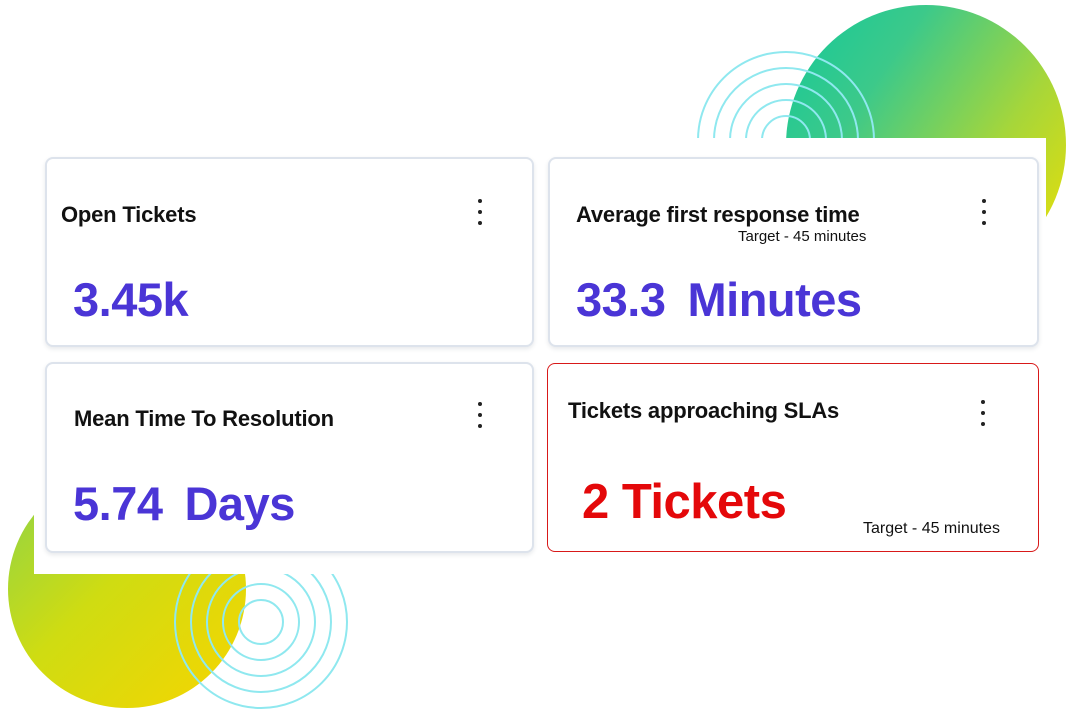  What do you see at coordinates (704, 410) in the screenshot?
I see `card-title: Tickets approaching SLAs` at bounding box center [704, 410].